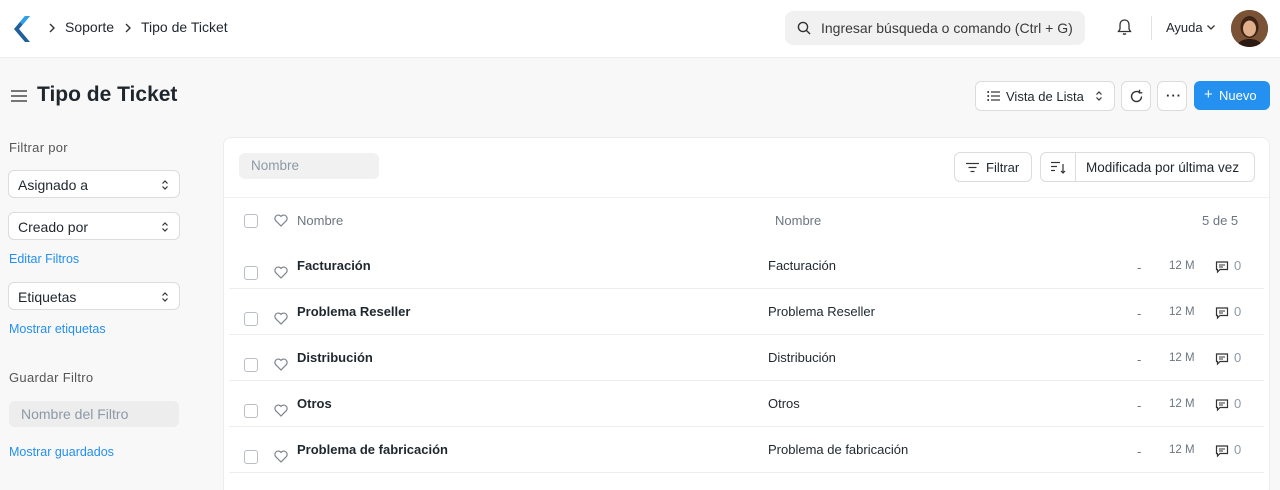  What do you see at coordinates (89, 27) in the screenshot?
I see `breadcrumb-soporte: Soporte` at bounding box center [89, 27].